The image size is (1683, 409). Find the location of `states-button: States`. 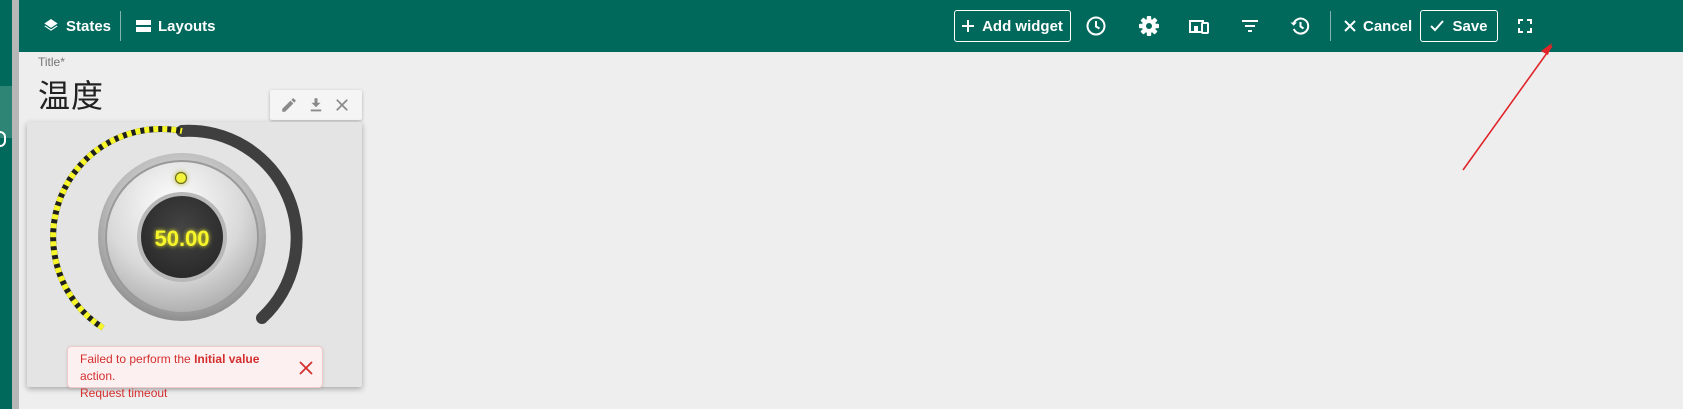

states-button: States is located at coordinates (77, 26).